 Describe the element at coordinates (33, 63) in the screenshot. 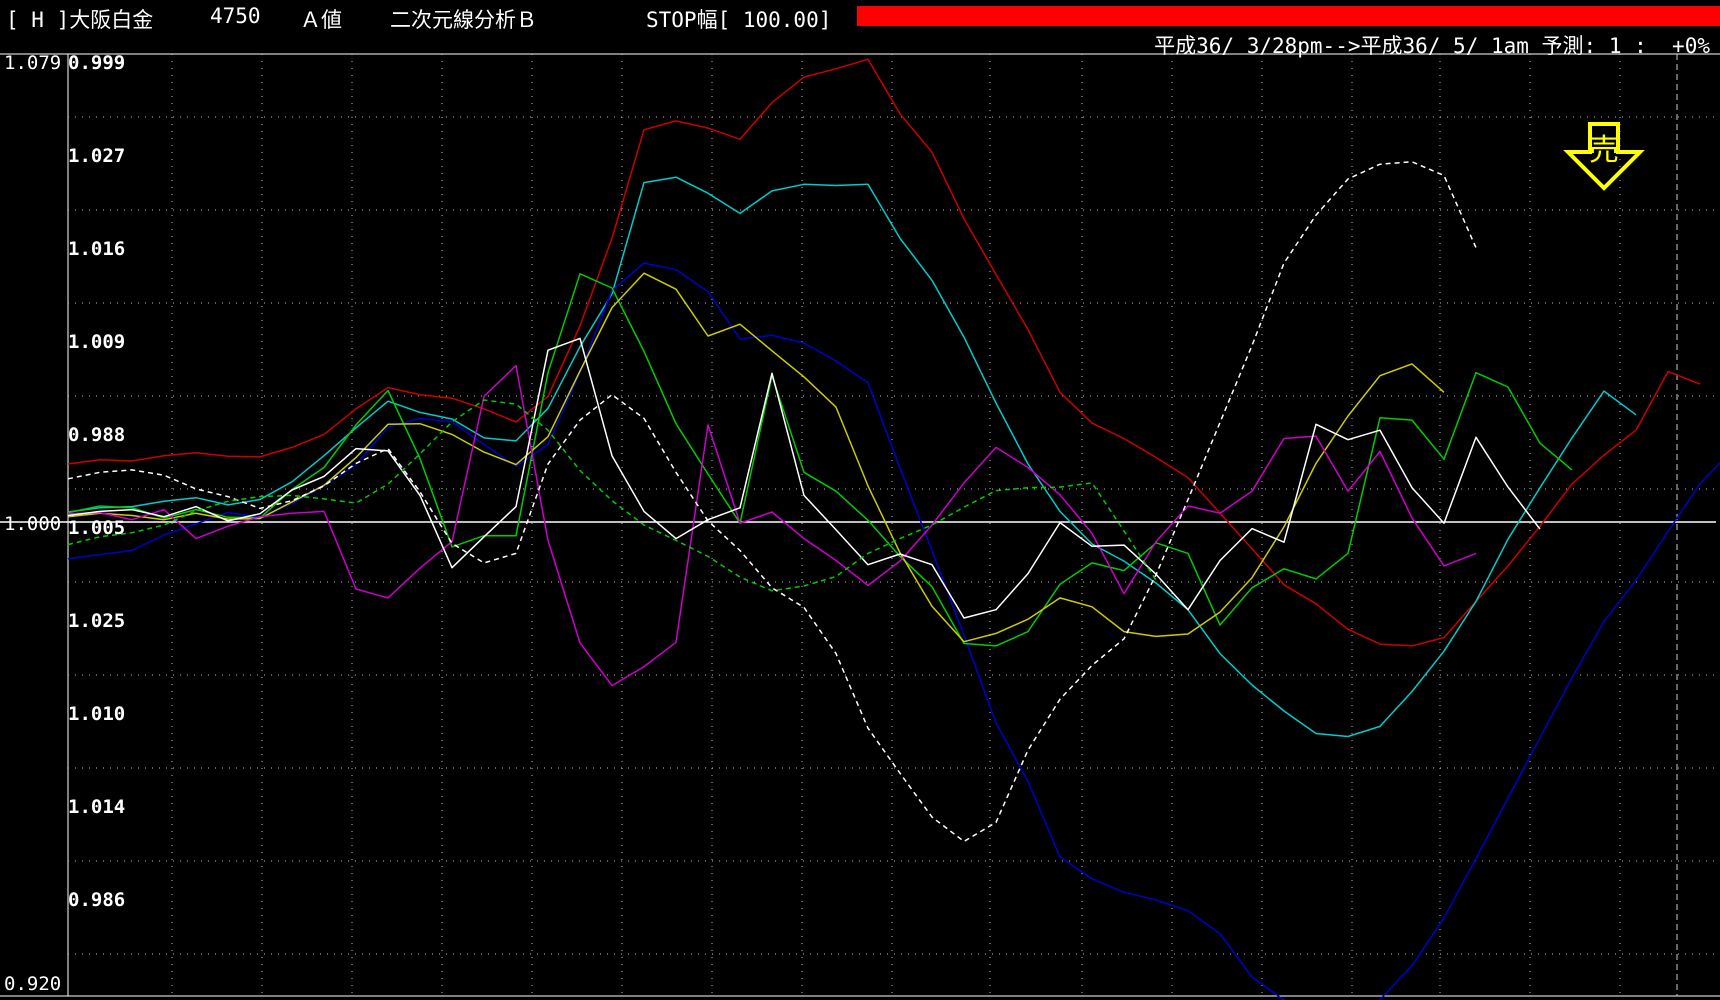

I see `left-axis-top: 1.079` at that location.